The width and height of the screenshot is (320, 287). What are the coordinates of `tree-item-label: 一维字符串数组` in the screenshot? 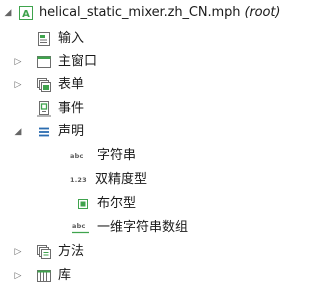 It's located at (143, 227).